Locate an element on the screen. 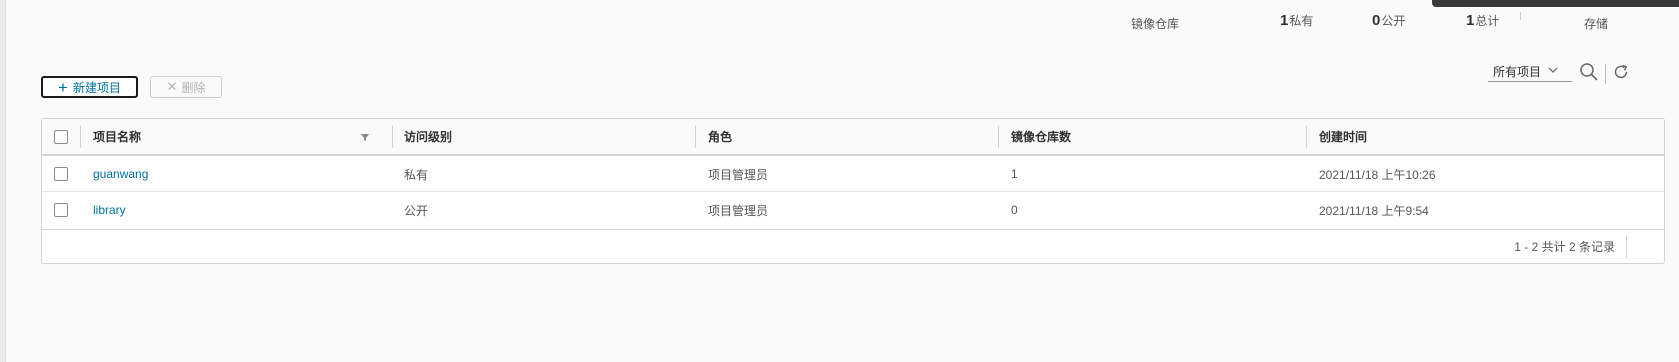 This screenshot has width=1679, height=362. delete-label: 删除 is located at coordinates (193, 87).